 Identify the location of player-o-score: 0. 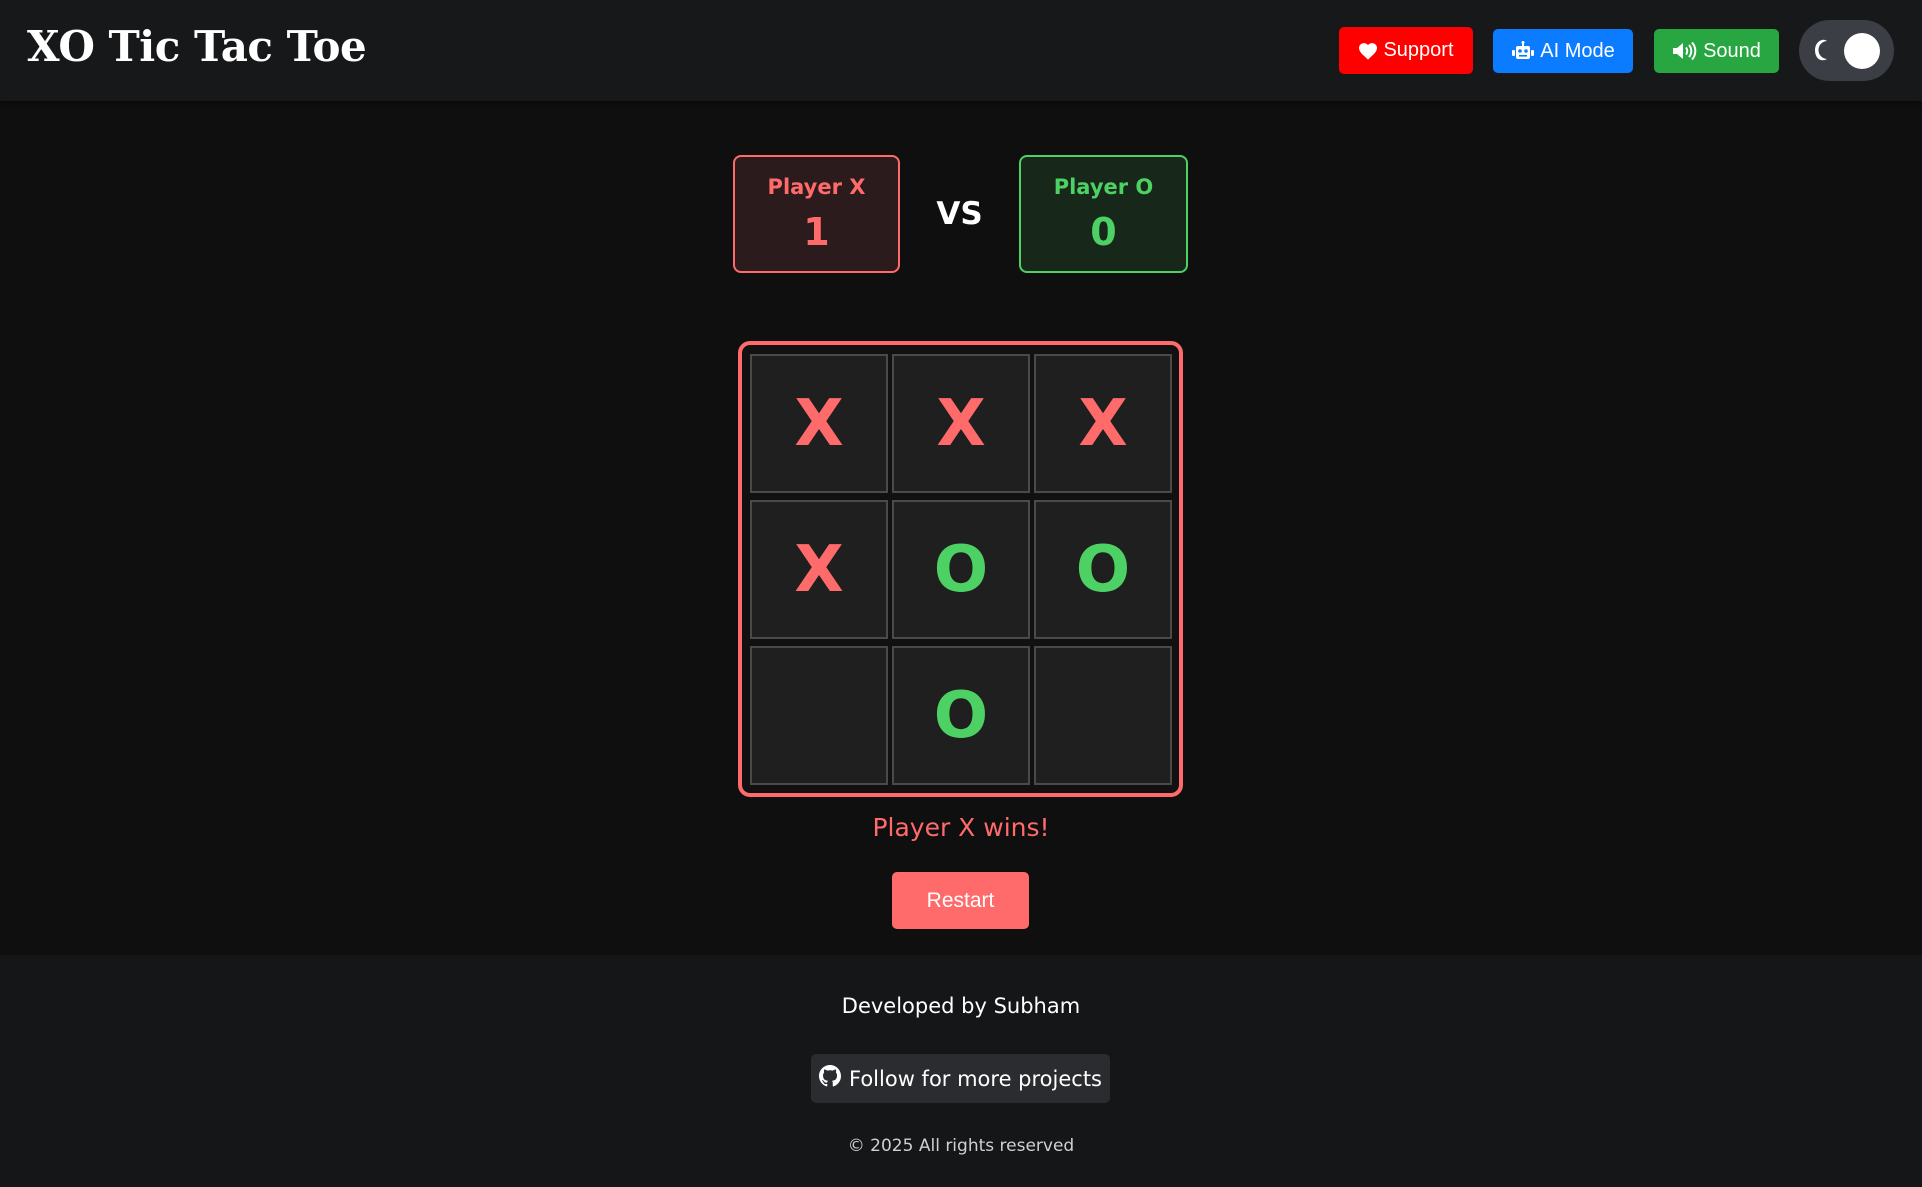
(1103, 232).